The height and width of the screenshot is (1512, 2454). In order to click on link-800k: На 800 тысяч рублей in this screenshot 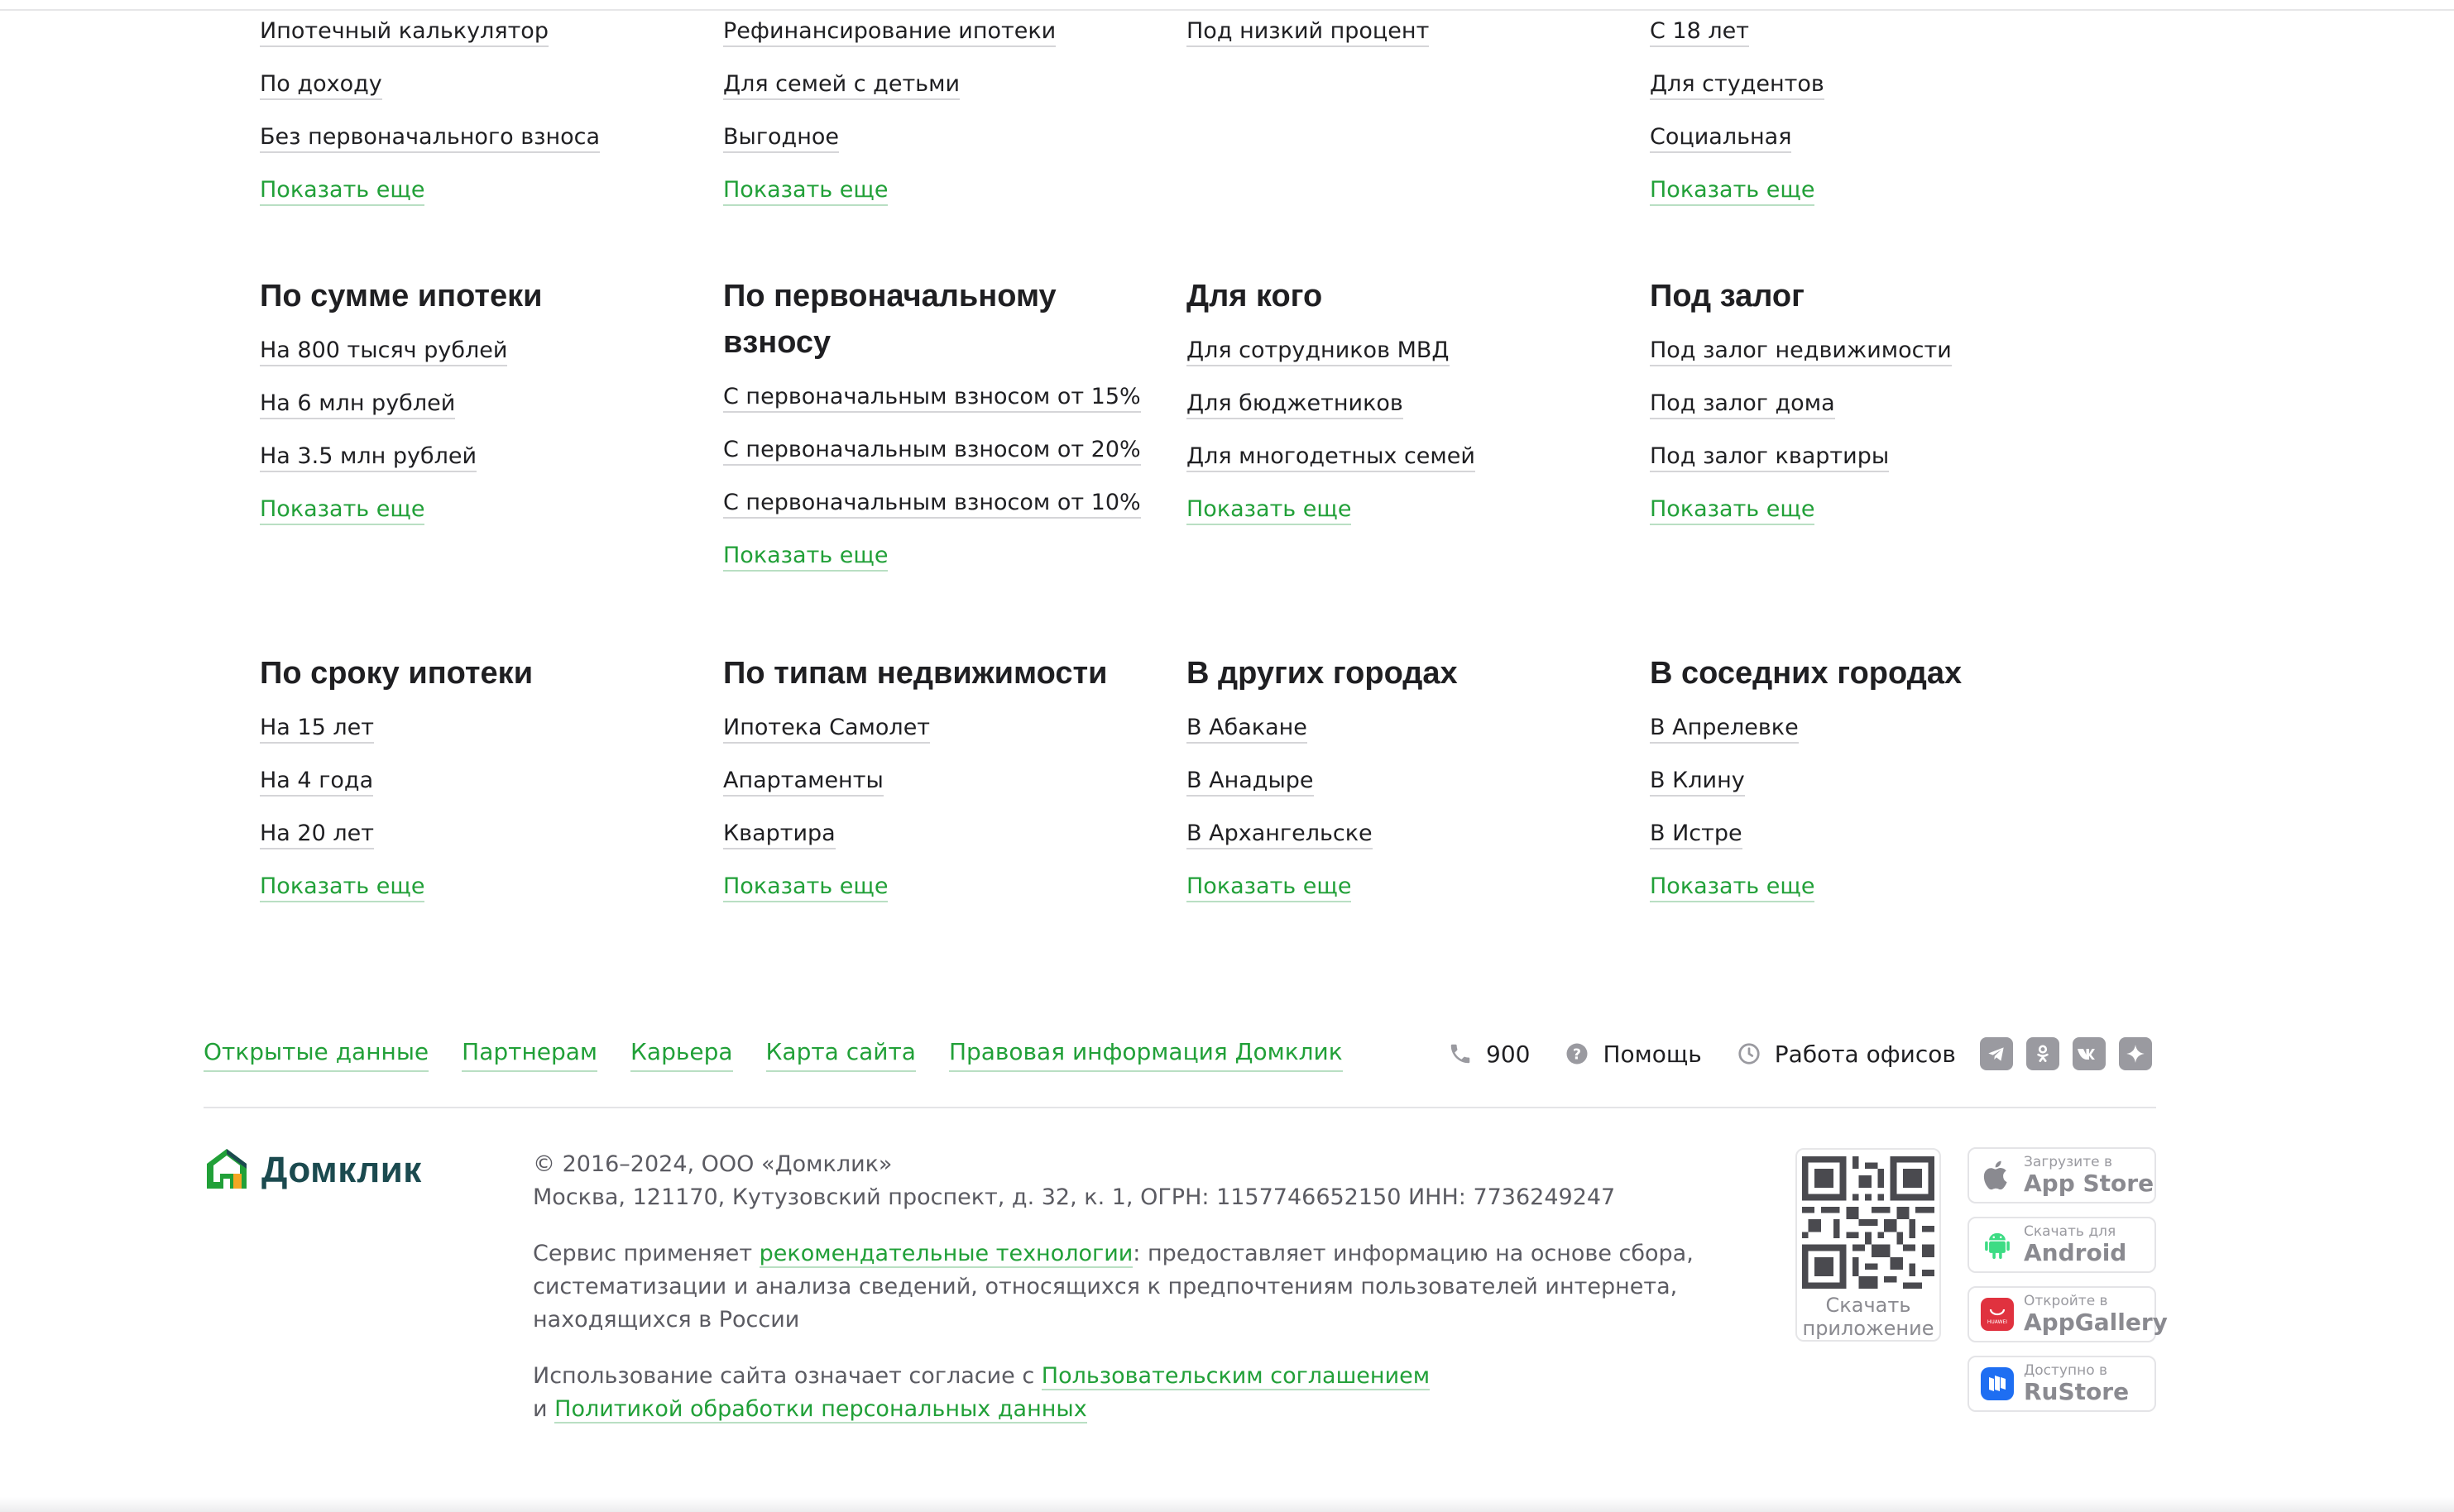, I will do `click(384, 351)`.